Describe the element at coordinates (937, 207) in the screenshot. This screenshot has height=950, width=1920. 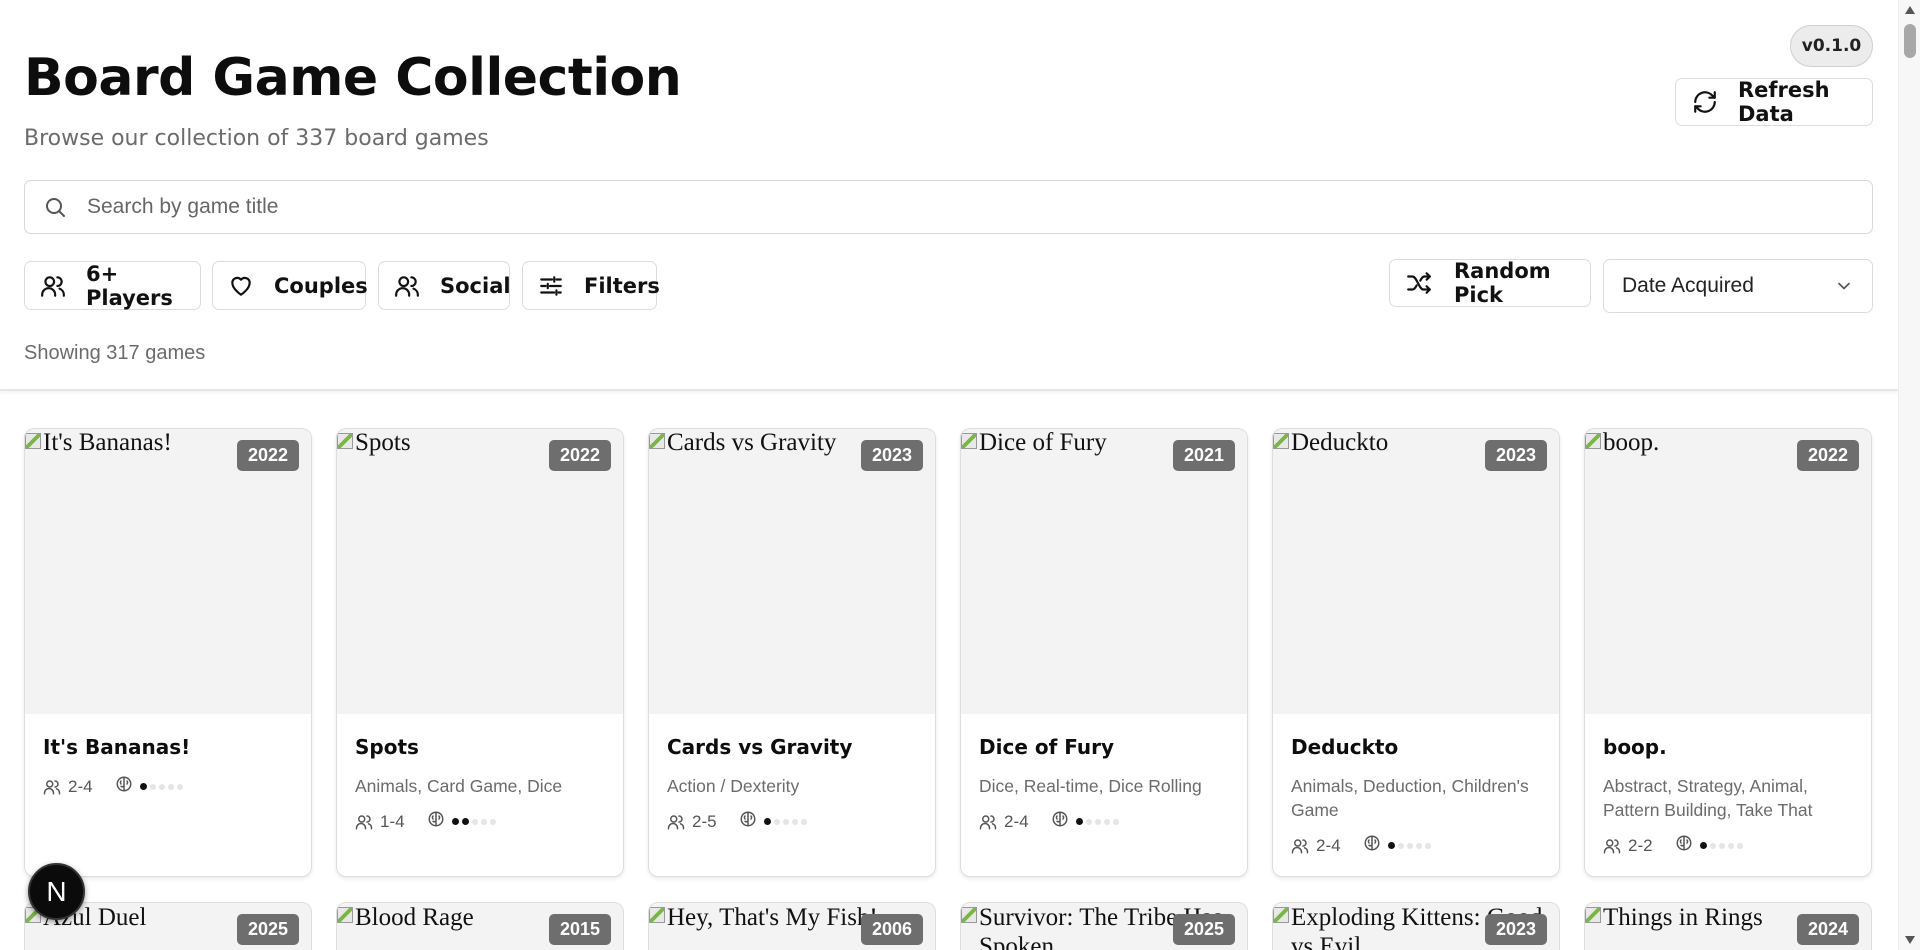
I see `search-input` at that location.